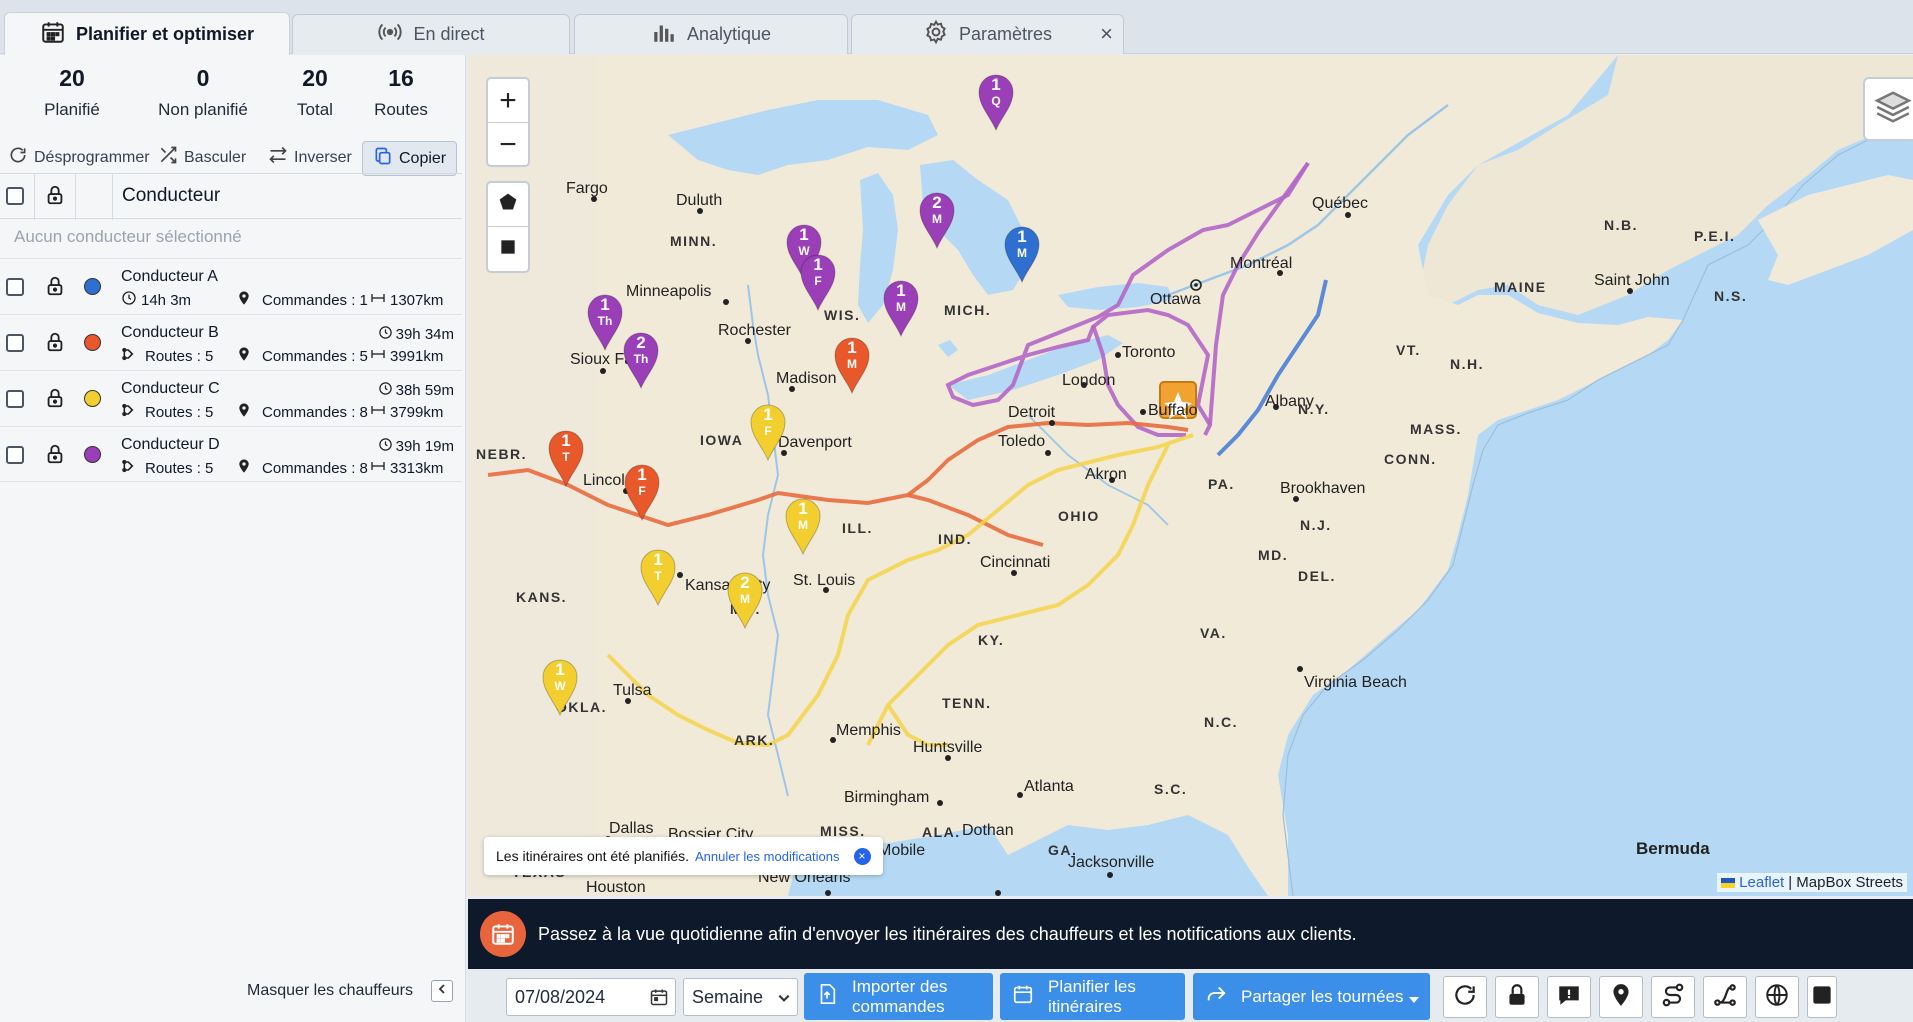  What do you see at coordinates (1725, 997) in the screenshot?
I see `split-route-button` at bounding box center [1725, 997].